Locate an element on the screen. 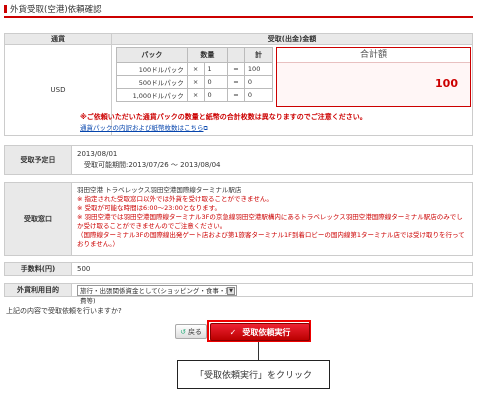 Image resolution: width=477 pixels, height=398 pixels. instruction-callout: 「受取依頼実行」をクリック is located at coordinates (253, 374).